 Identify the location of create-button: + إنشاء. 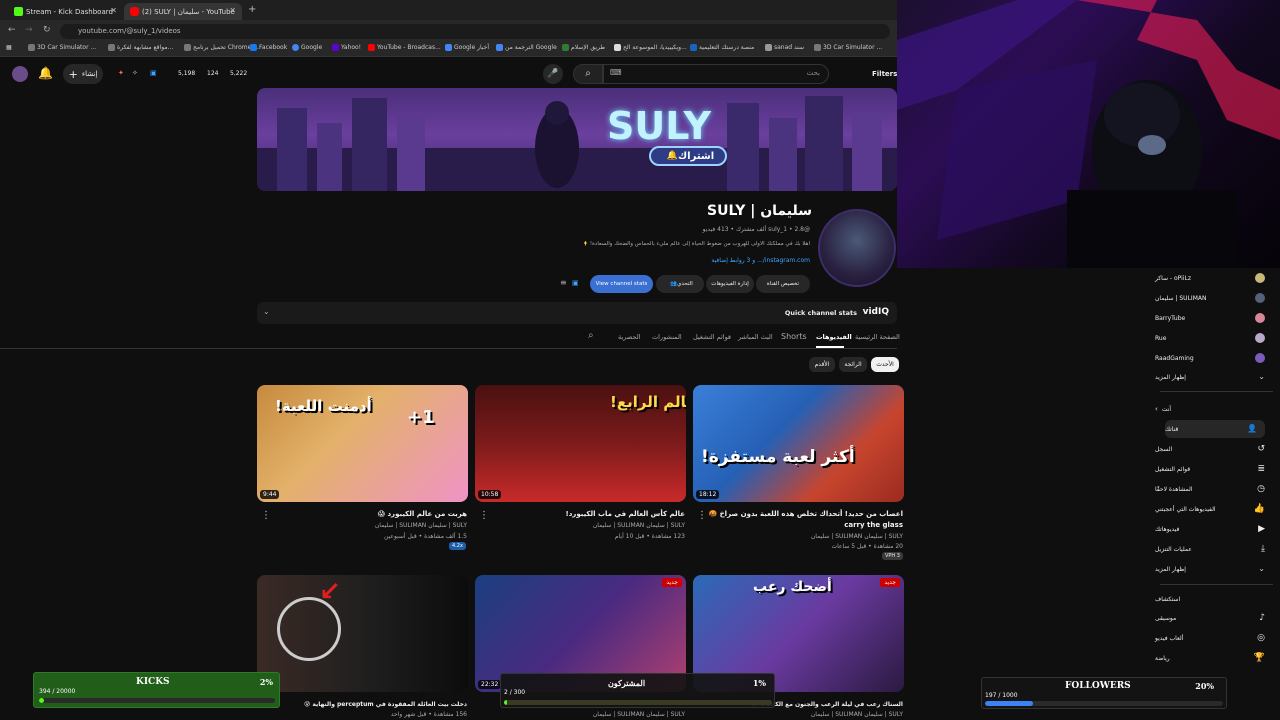
(83, 74).